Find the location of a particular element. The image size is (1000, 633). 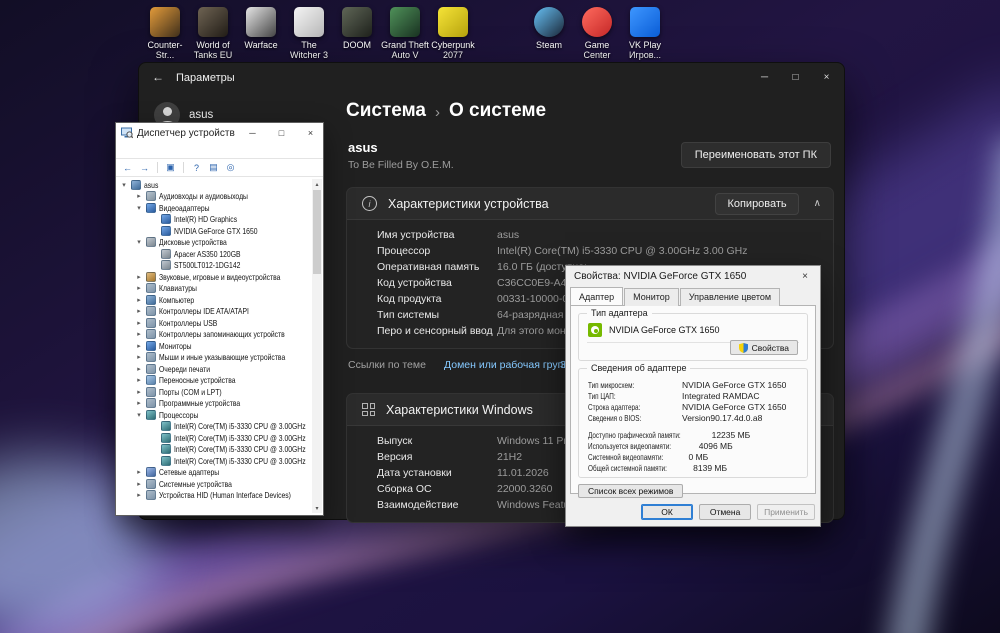

tree-item: ▾ Дисковые устройства is located at coordinates (214, 243).